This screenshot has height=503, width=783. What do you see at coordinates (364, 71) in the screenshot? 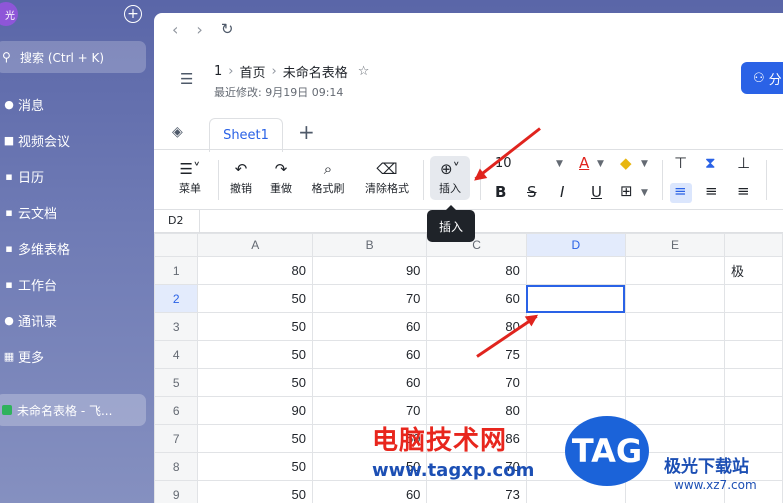
I see `star-icon: ☆` at bounding box center [364, 71].